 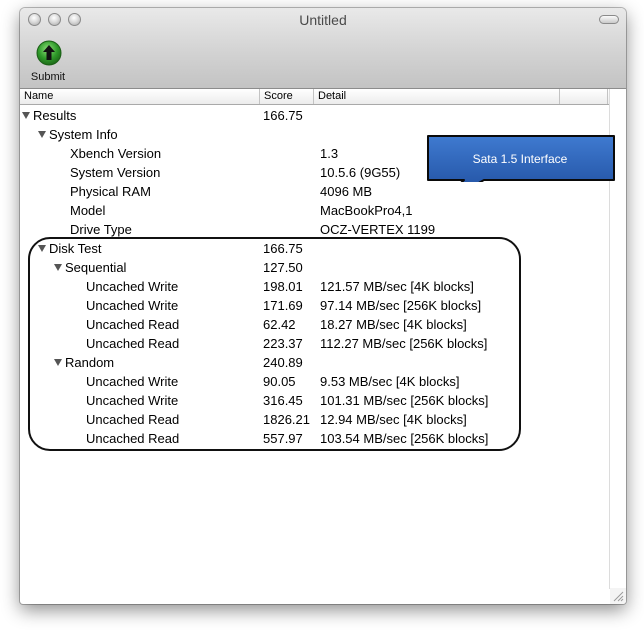 I want to click on row-name: Physical RAM, so click(x=110, y=191).